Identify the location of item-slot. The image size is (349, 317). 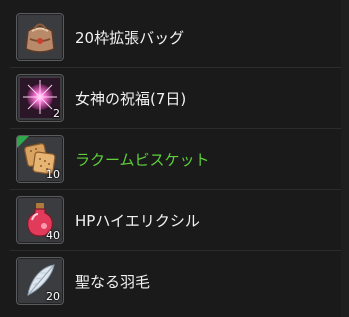
(40, 37).